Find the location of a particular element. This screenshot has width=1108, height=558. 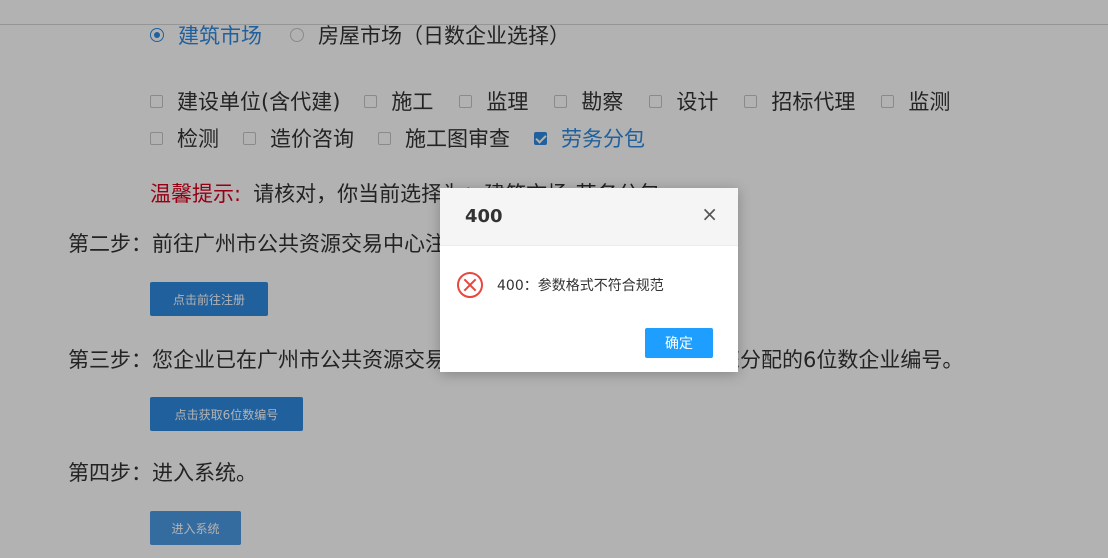

dialog-body: 400：参数格式不符合规范 is located at coordinates (560, 285).